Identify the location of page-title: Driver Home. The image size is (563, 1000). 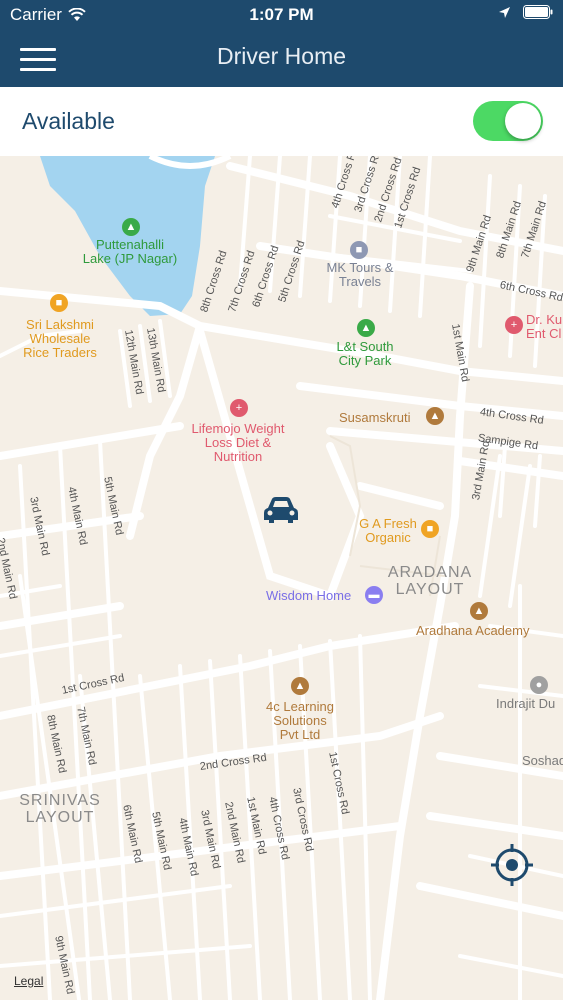
(281, 56).